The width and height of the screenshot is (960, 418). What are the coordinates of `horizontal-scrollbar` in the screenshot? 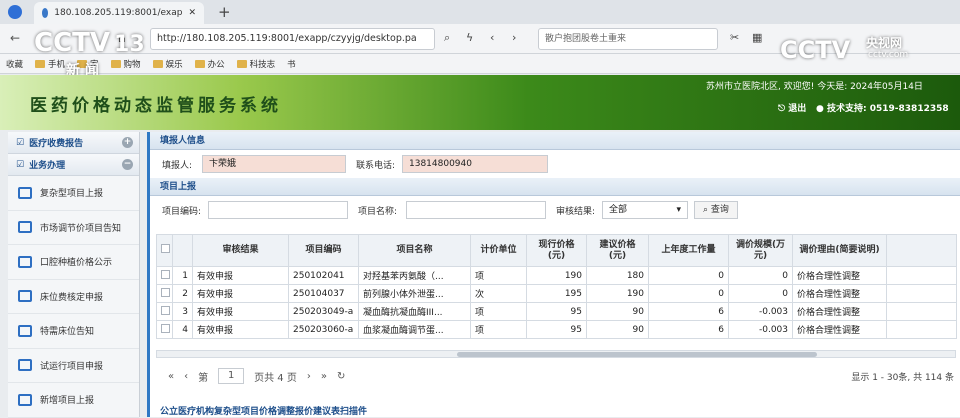 It's located at (556, 354).